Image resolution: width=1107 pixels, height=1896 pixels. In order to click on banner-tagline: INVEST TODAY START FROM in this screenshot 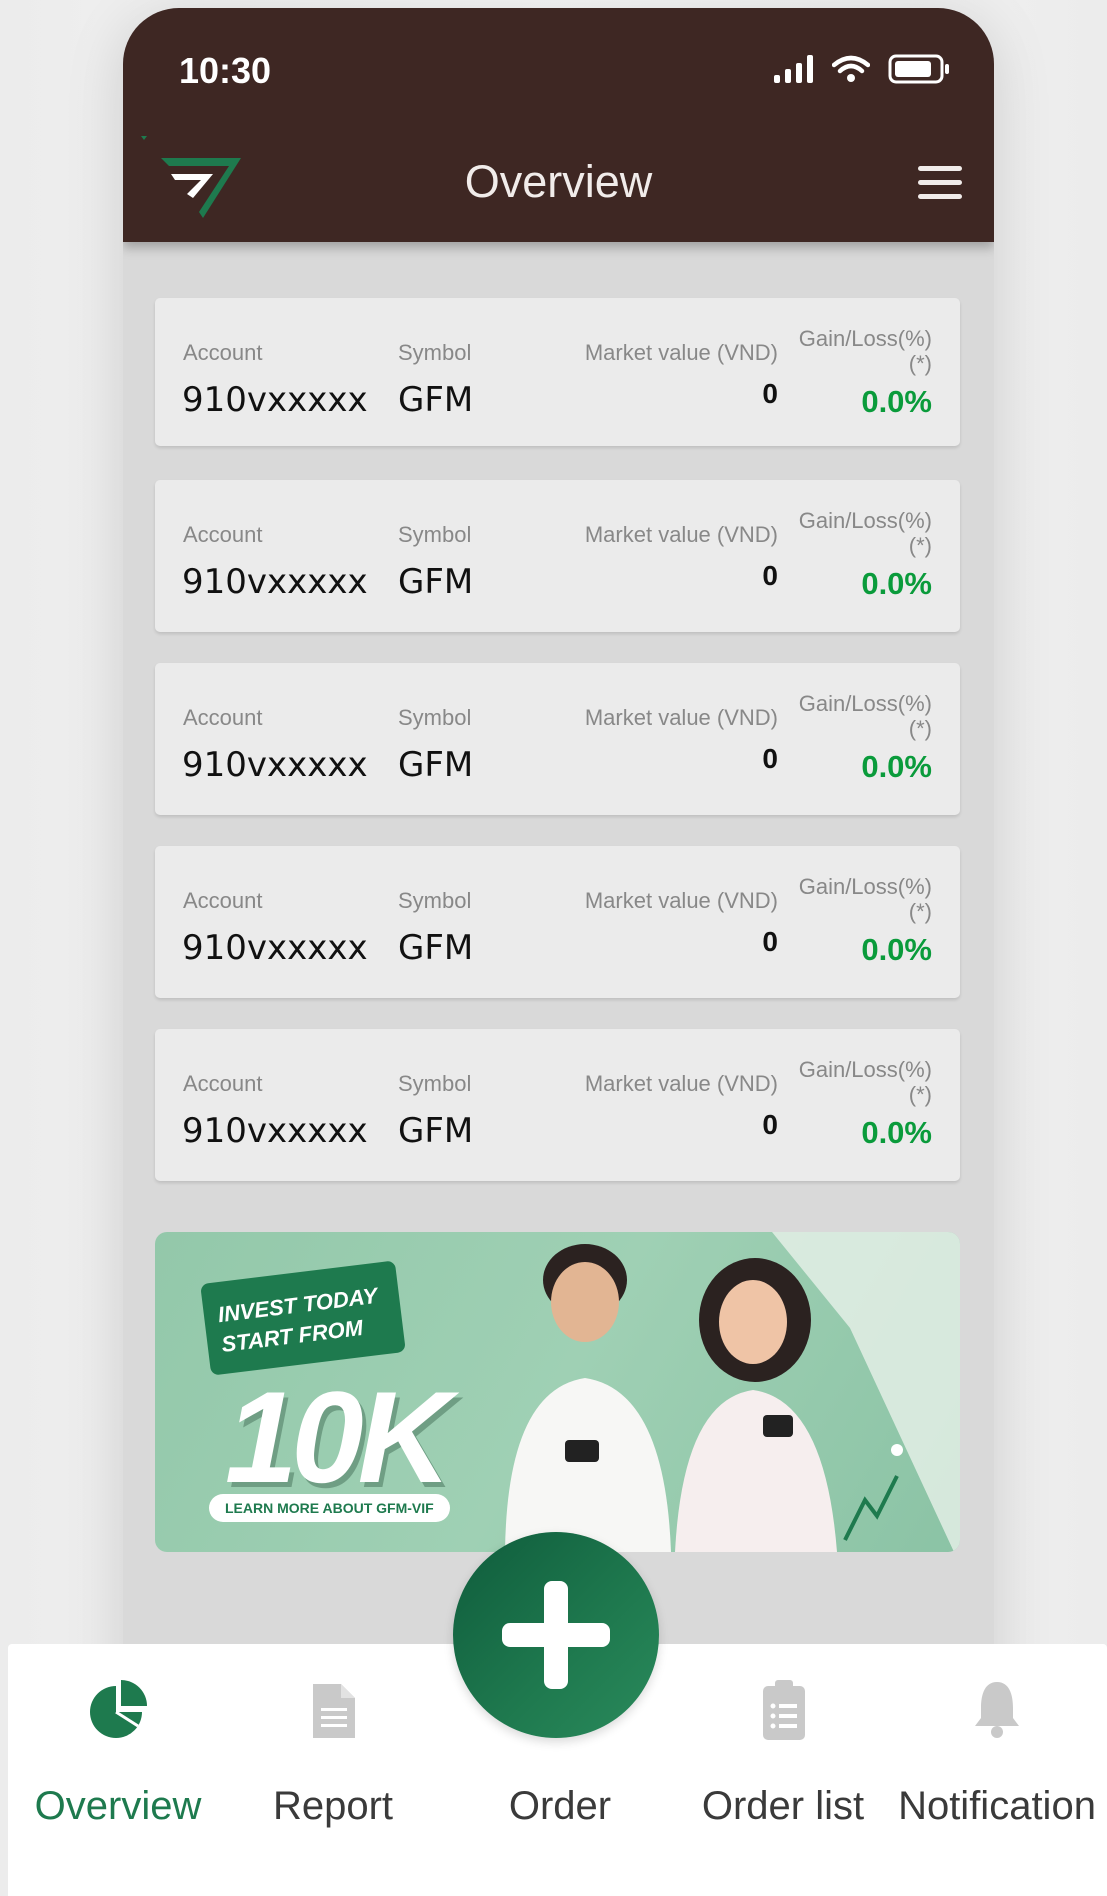, I will do `click(303, 1318)`.